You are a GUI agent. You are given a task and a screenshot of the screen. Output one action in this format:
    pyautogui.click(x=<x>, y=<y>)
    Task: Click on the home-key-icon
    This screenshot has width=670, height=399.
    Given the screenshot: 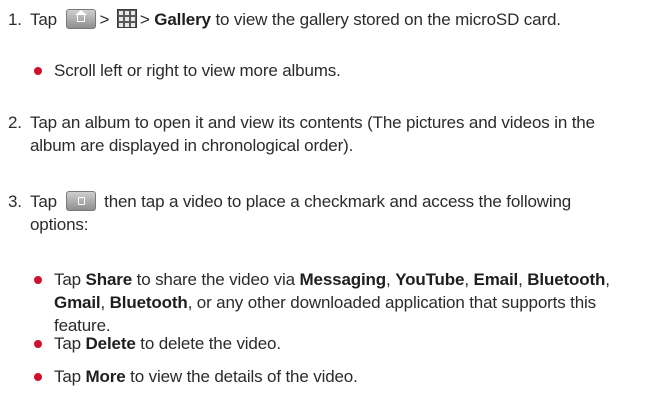 What is the action you would take?
    pyautogui.click(x=80, y=19)
    